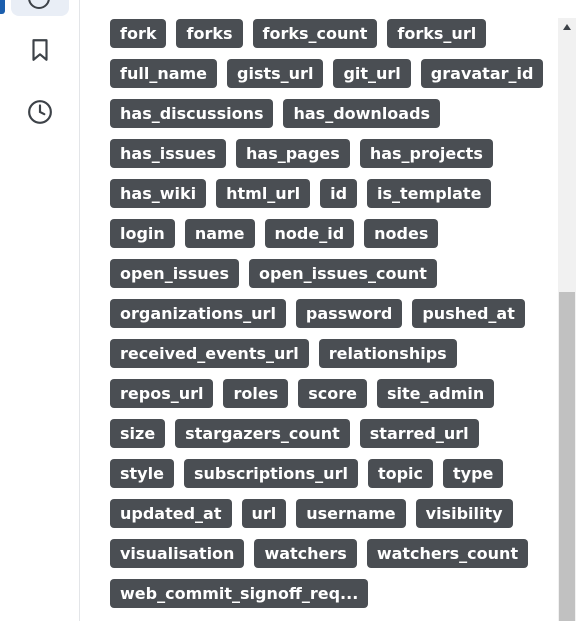 The image size is (576, 621). Describe the element at coordinates (264, 513) in the screenshot. I see `field-tag: url` at that location.